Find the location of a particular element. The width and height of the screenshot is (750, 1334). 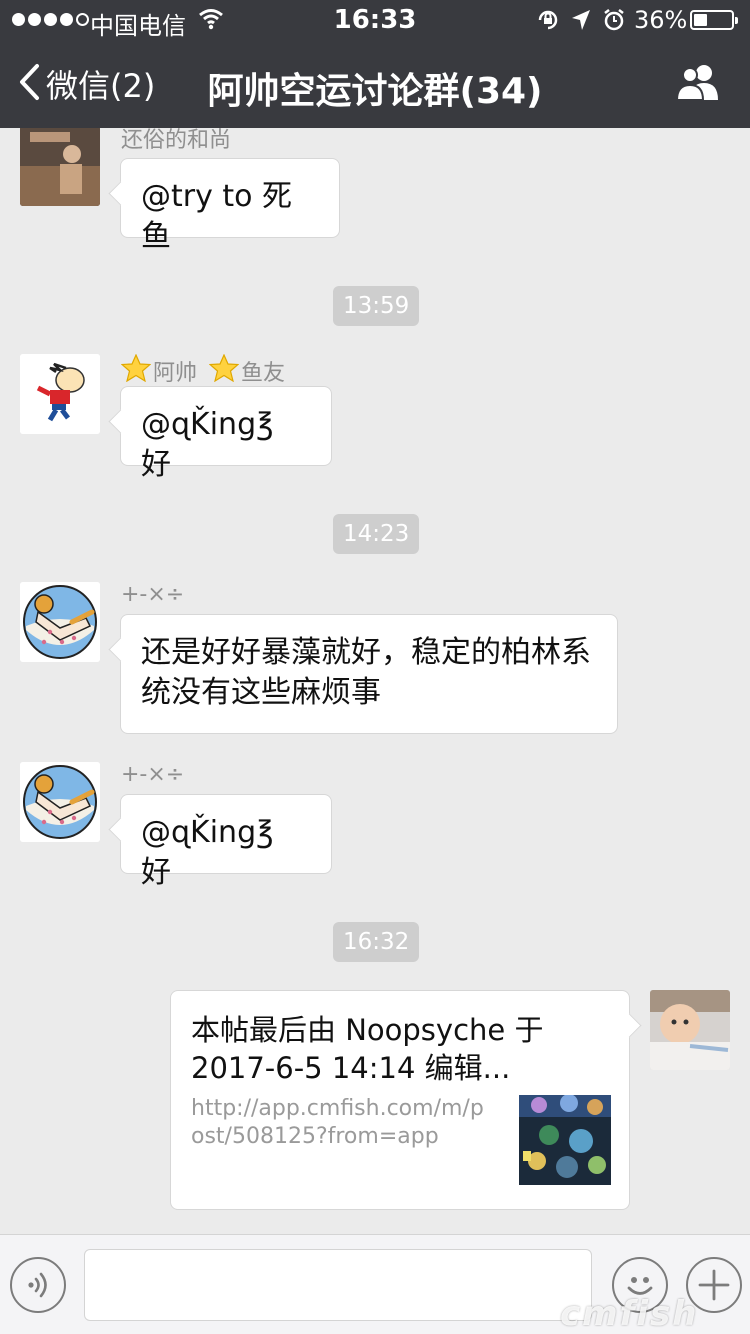

timestamp: 16:32 is located at coordinates (376, 942).